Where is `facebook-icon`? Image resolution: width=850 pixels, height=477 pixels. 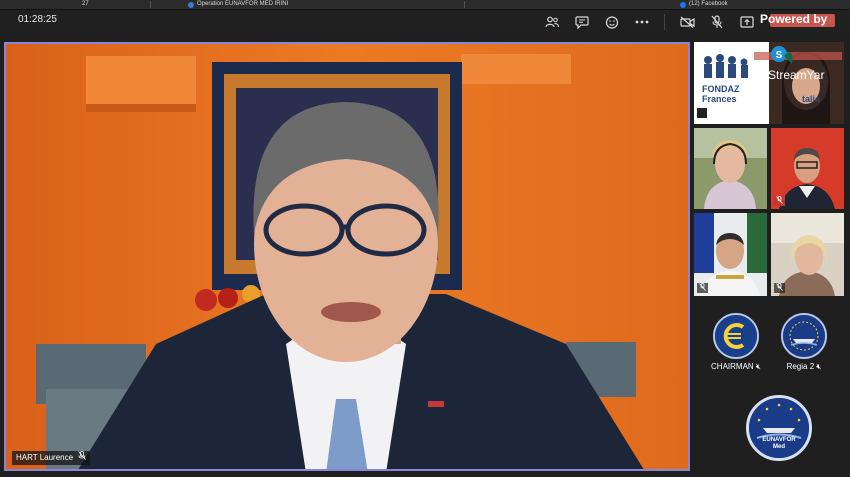
facebook-icon is located at coordinates (683, 4).